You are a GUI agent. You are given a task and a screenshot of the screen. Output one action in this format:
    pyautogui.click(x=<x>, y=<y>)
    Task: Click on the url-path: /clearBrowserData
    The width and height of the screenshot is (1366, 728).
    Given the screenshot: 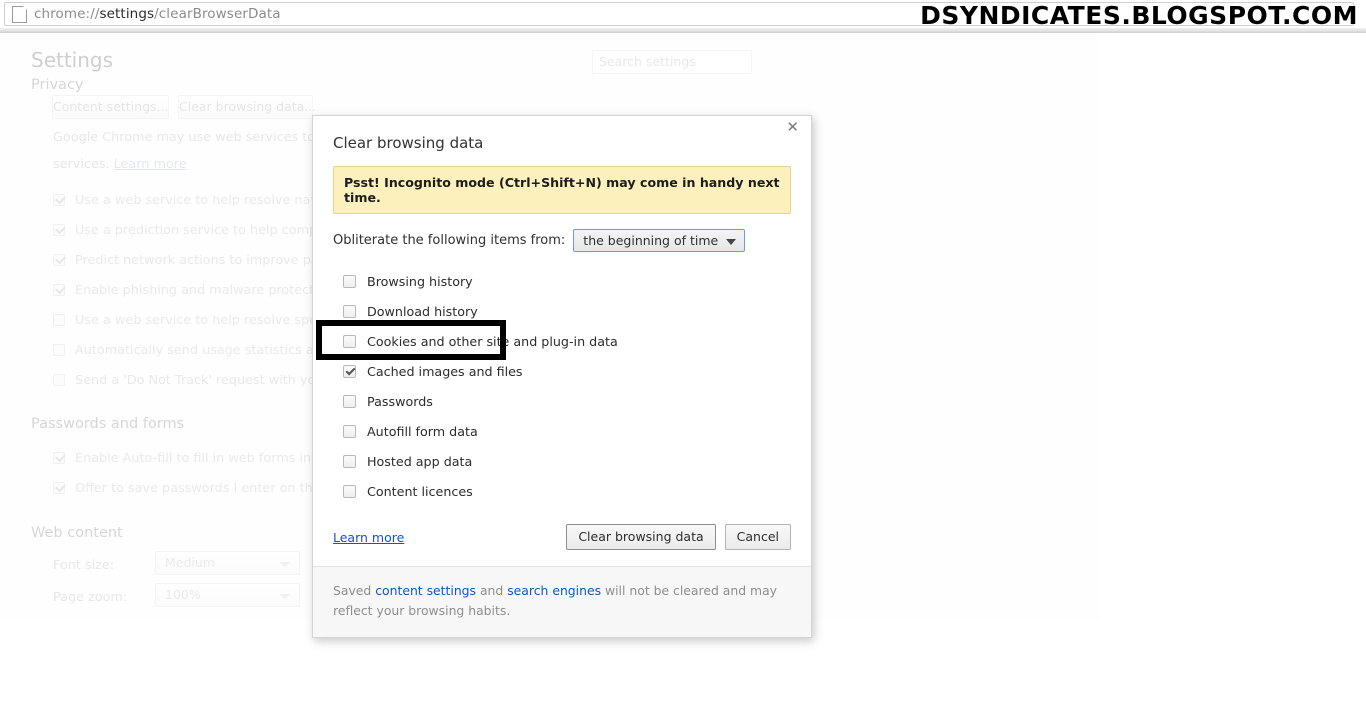 What is the action you would take?
    pyautogui.click(x=217, y=14)
    